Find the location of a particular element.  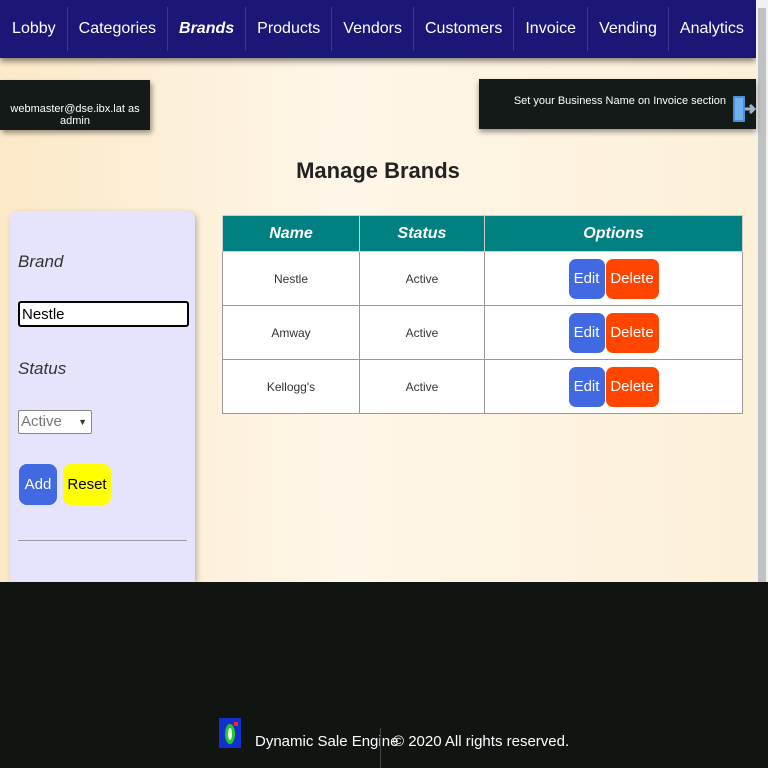

status-select: Active ▼ is located at coordinates (55, 422).